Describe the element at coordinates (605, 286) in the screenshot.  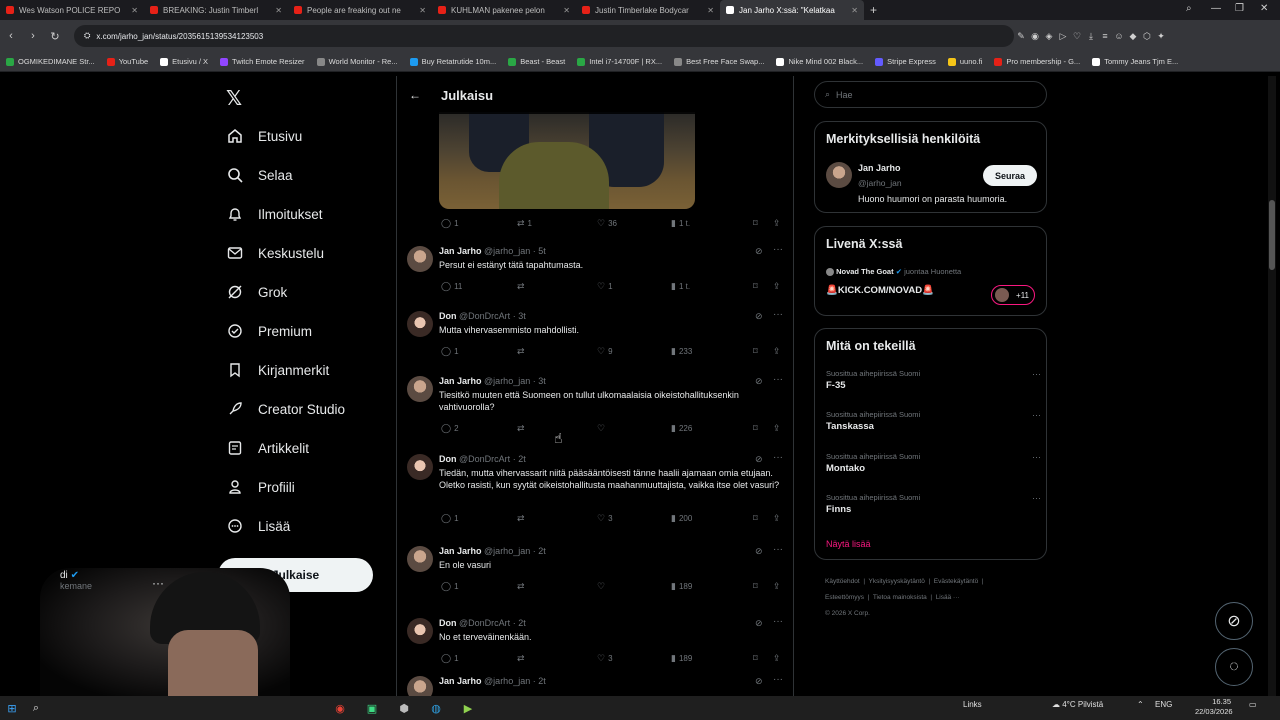
I see `like-button: ♡ 1` at that location.